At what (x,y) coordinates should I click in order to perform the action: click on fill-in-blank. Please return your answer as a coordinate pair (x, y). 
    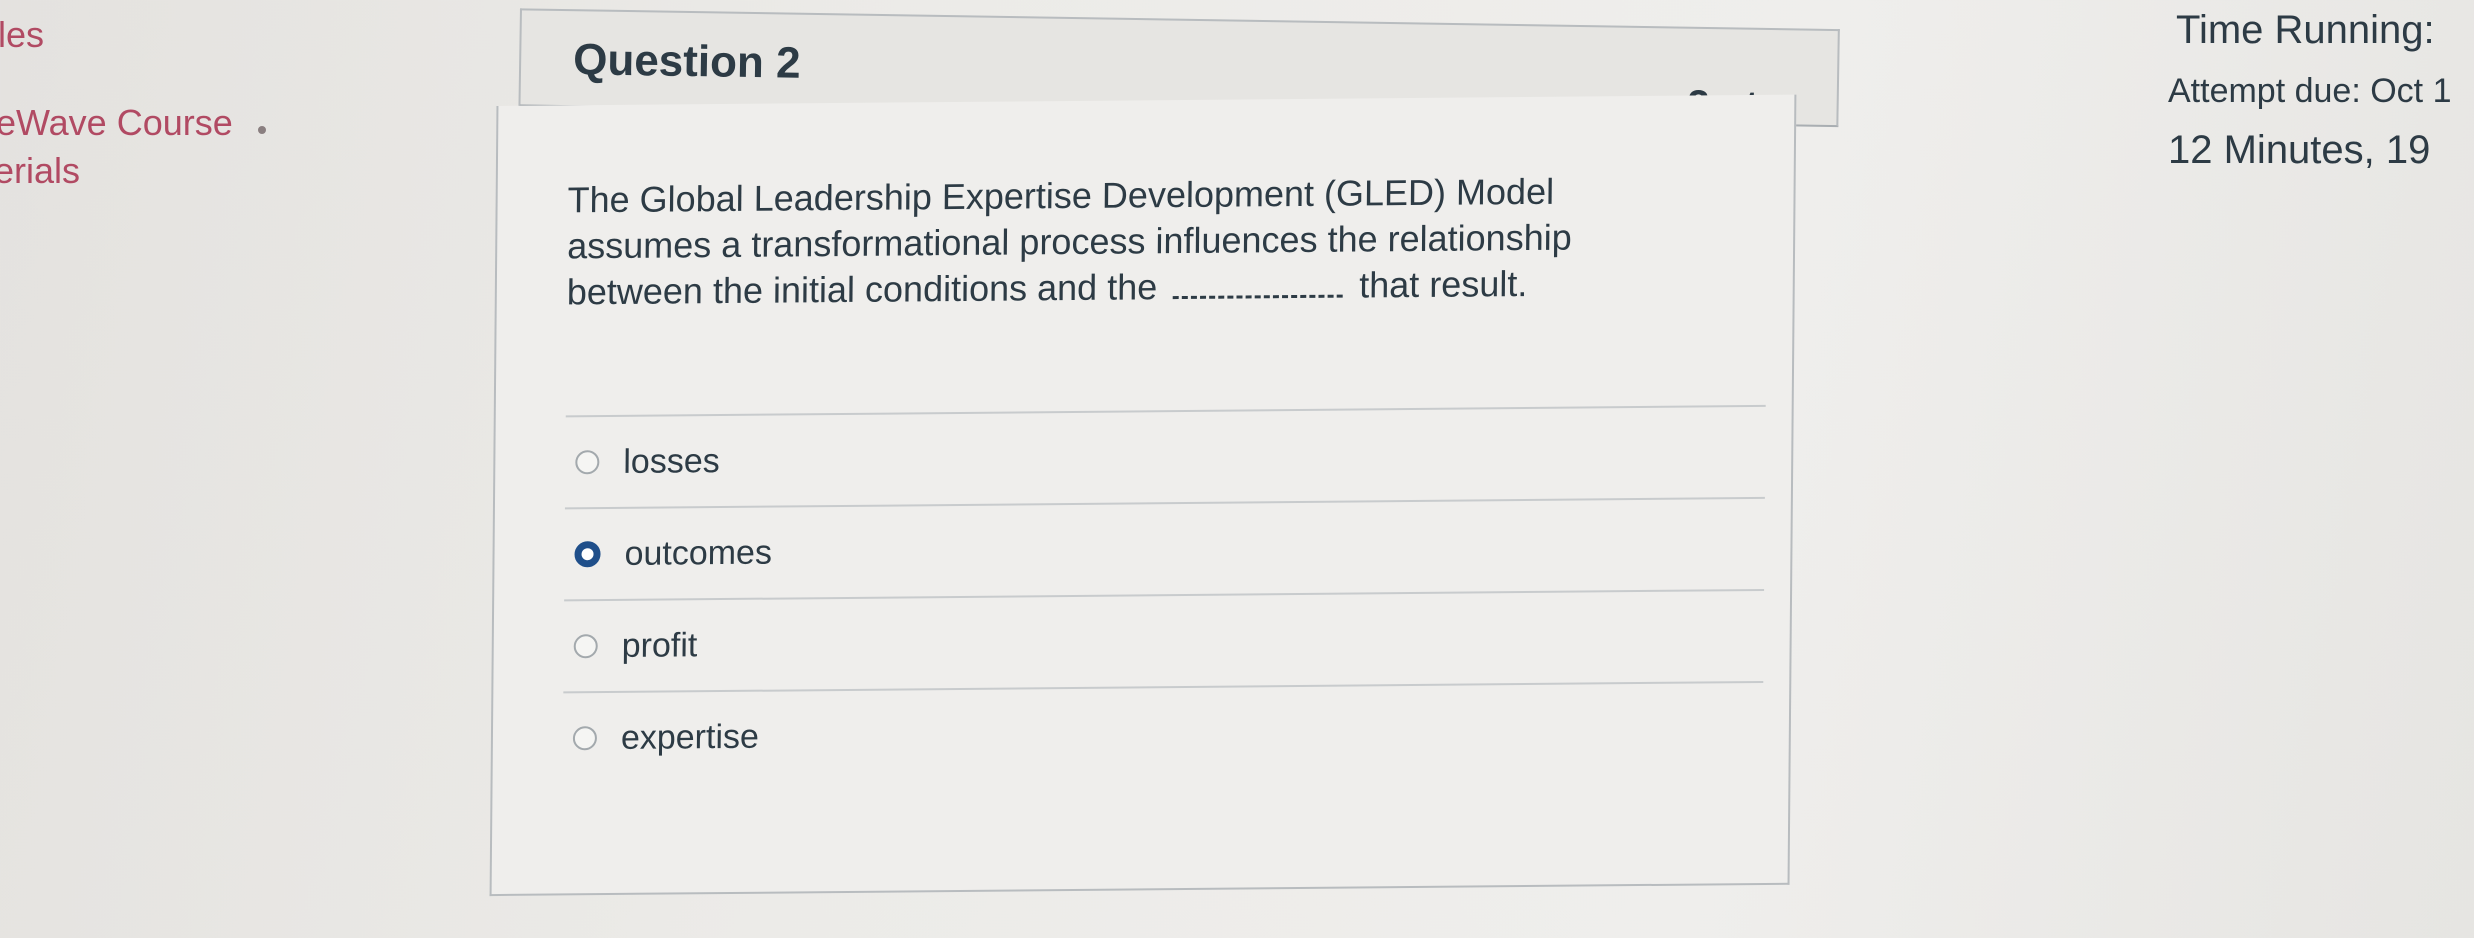
    Looking at the image, I should click on (1258, 285).